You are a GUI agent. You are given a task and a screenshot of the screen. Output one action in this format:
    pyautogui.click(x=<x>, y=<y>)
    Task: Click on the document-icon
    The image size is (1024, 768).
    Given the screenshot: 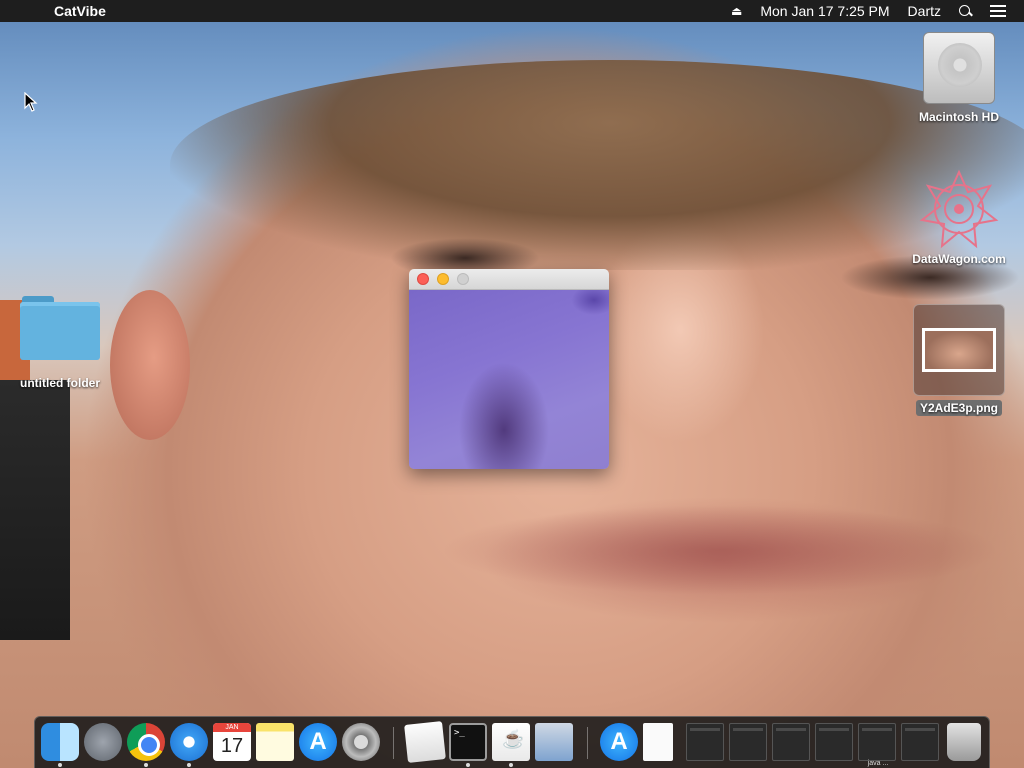 What is the action you would take?
    pyautogui.click(x=658, y=742)
    